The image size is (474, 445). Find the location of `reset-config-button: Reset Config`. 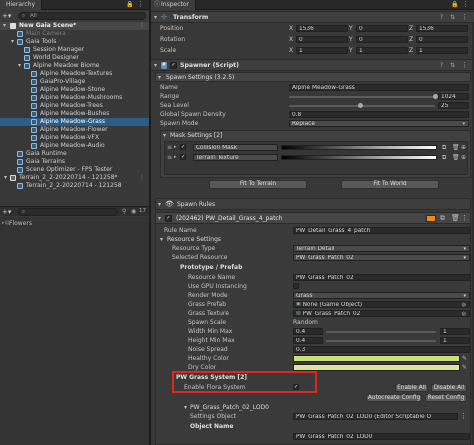

reset-config-button: Reset Config is located at coordinates (446, 398).